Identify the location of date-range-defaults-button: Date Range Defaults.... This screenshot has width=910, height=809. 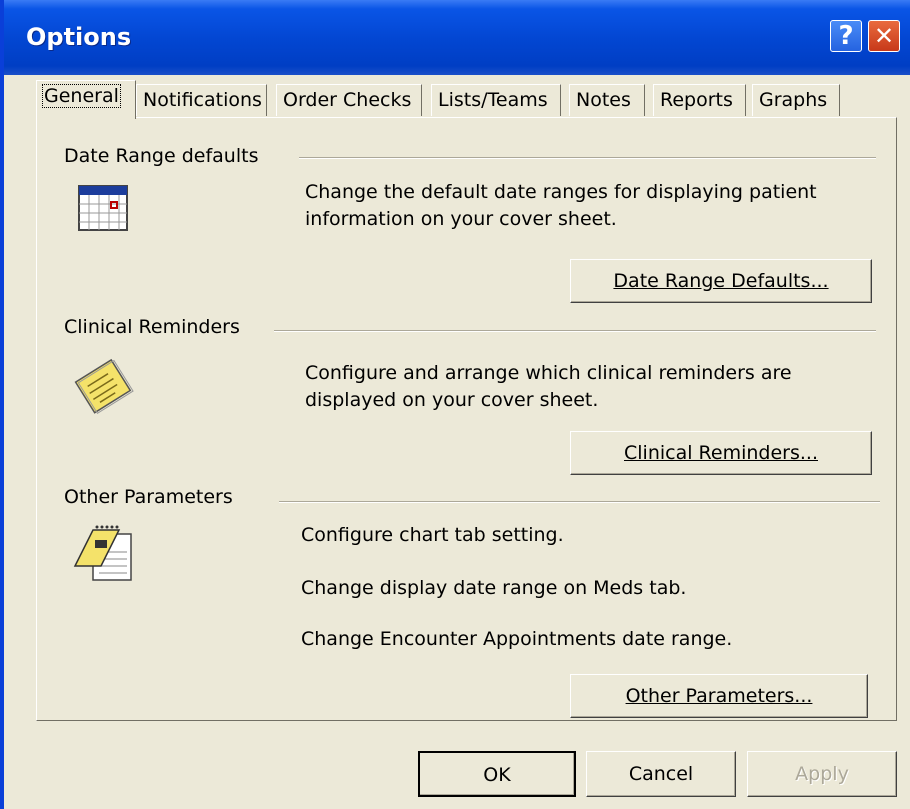
(721, 281).